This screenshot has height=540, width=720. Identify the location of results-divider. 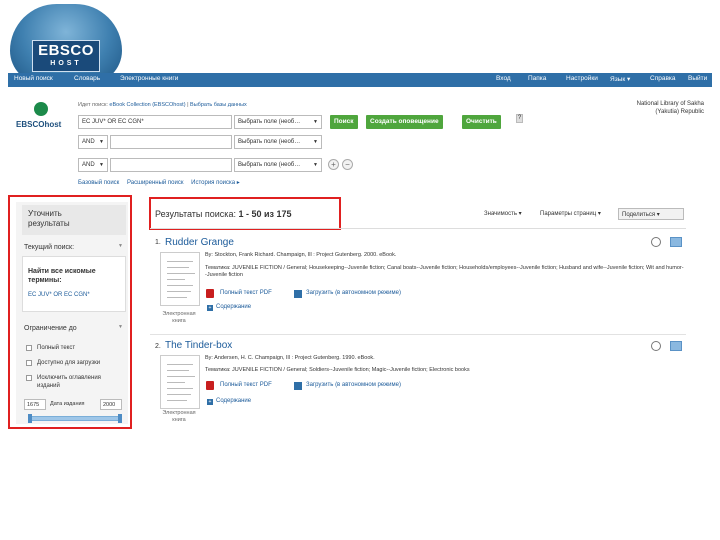
(418, 228).